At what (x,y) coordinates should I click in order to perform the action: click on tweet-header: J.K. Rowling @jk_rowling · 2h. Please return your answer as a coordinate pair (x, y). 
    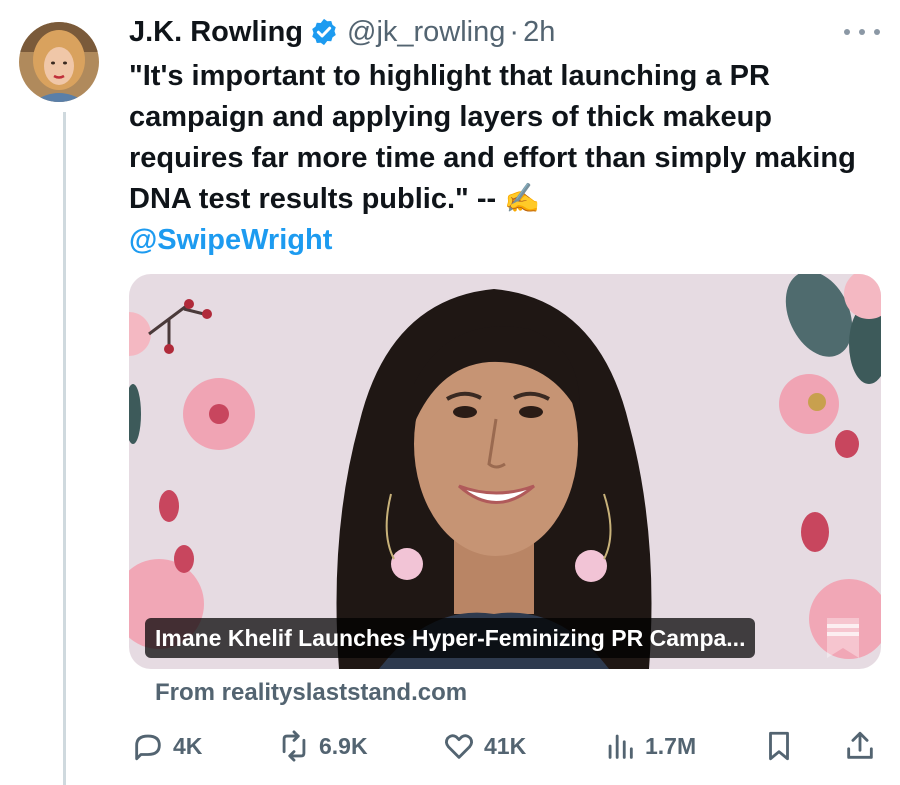
    Looking at the image, I should click on (342, 32).